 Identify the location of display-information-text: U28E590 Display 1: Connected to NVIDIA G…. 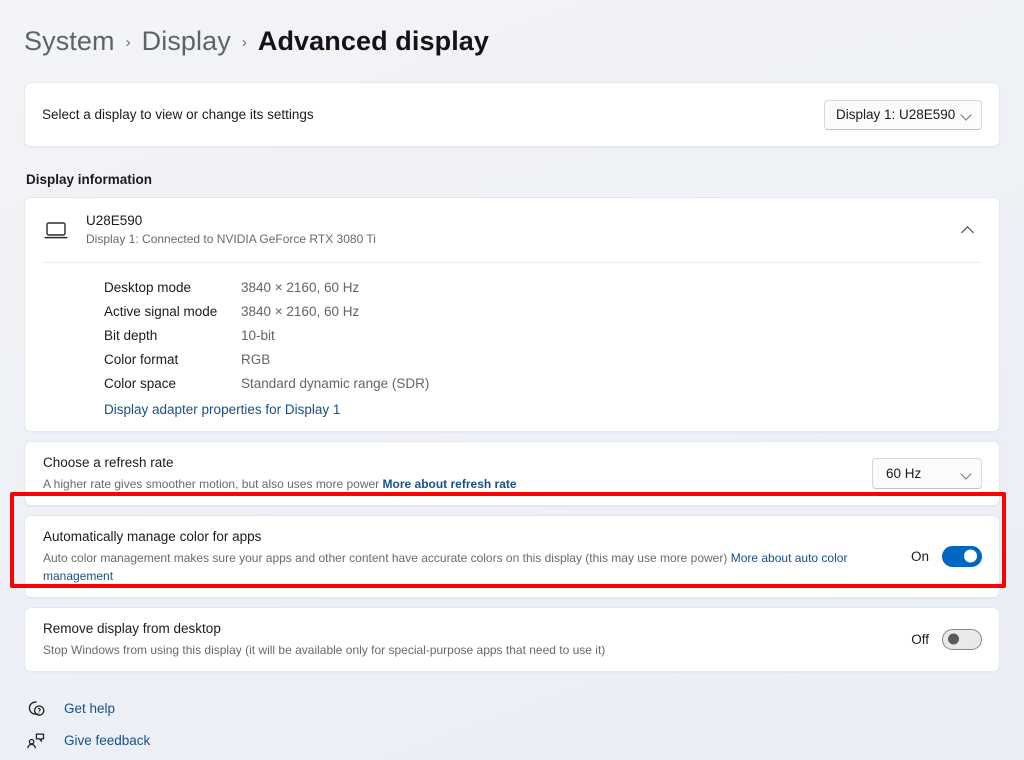
(520, 230).